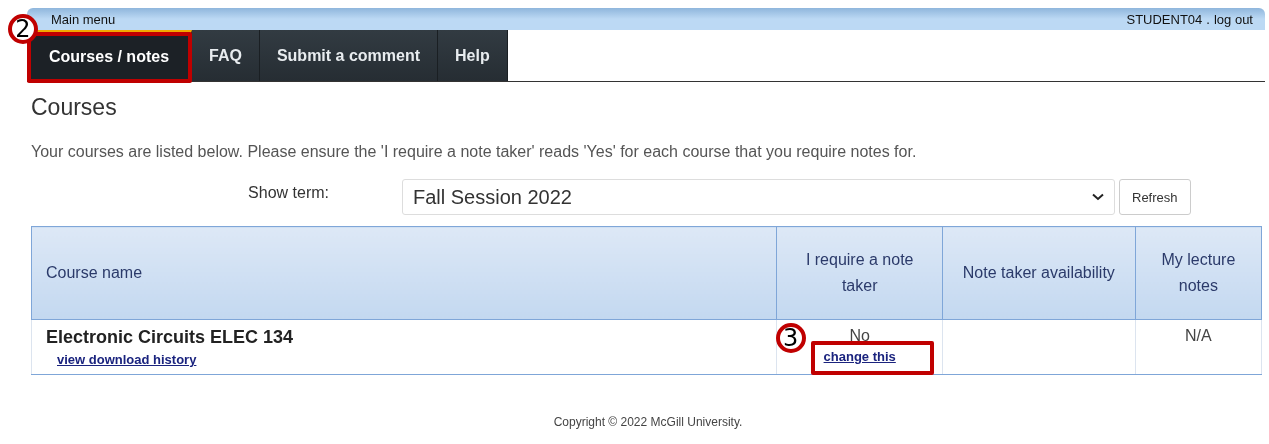 This screenshot has height=444, width=1269. I want to click on term-select: Fall Session 2022, so click(758, 197).